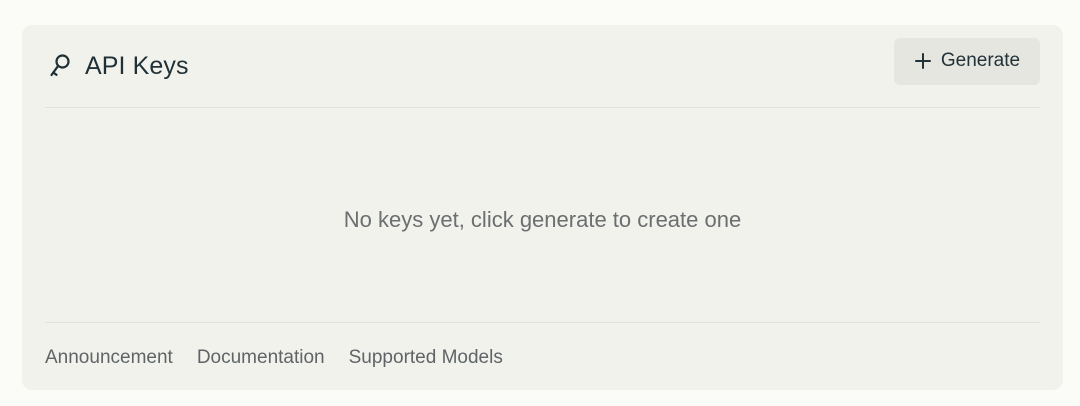  What do you see at coordinates (261, 358) in the screenshot?
I see `documentation-link: Documentation` at bounding box center [261, 358].